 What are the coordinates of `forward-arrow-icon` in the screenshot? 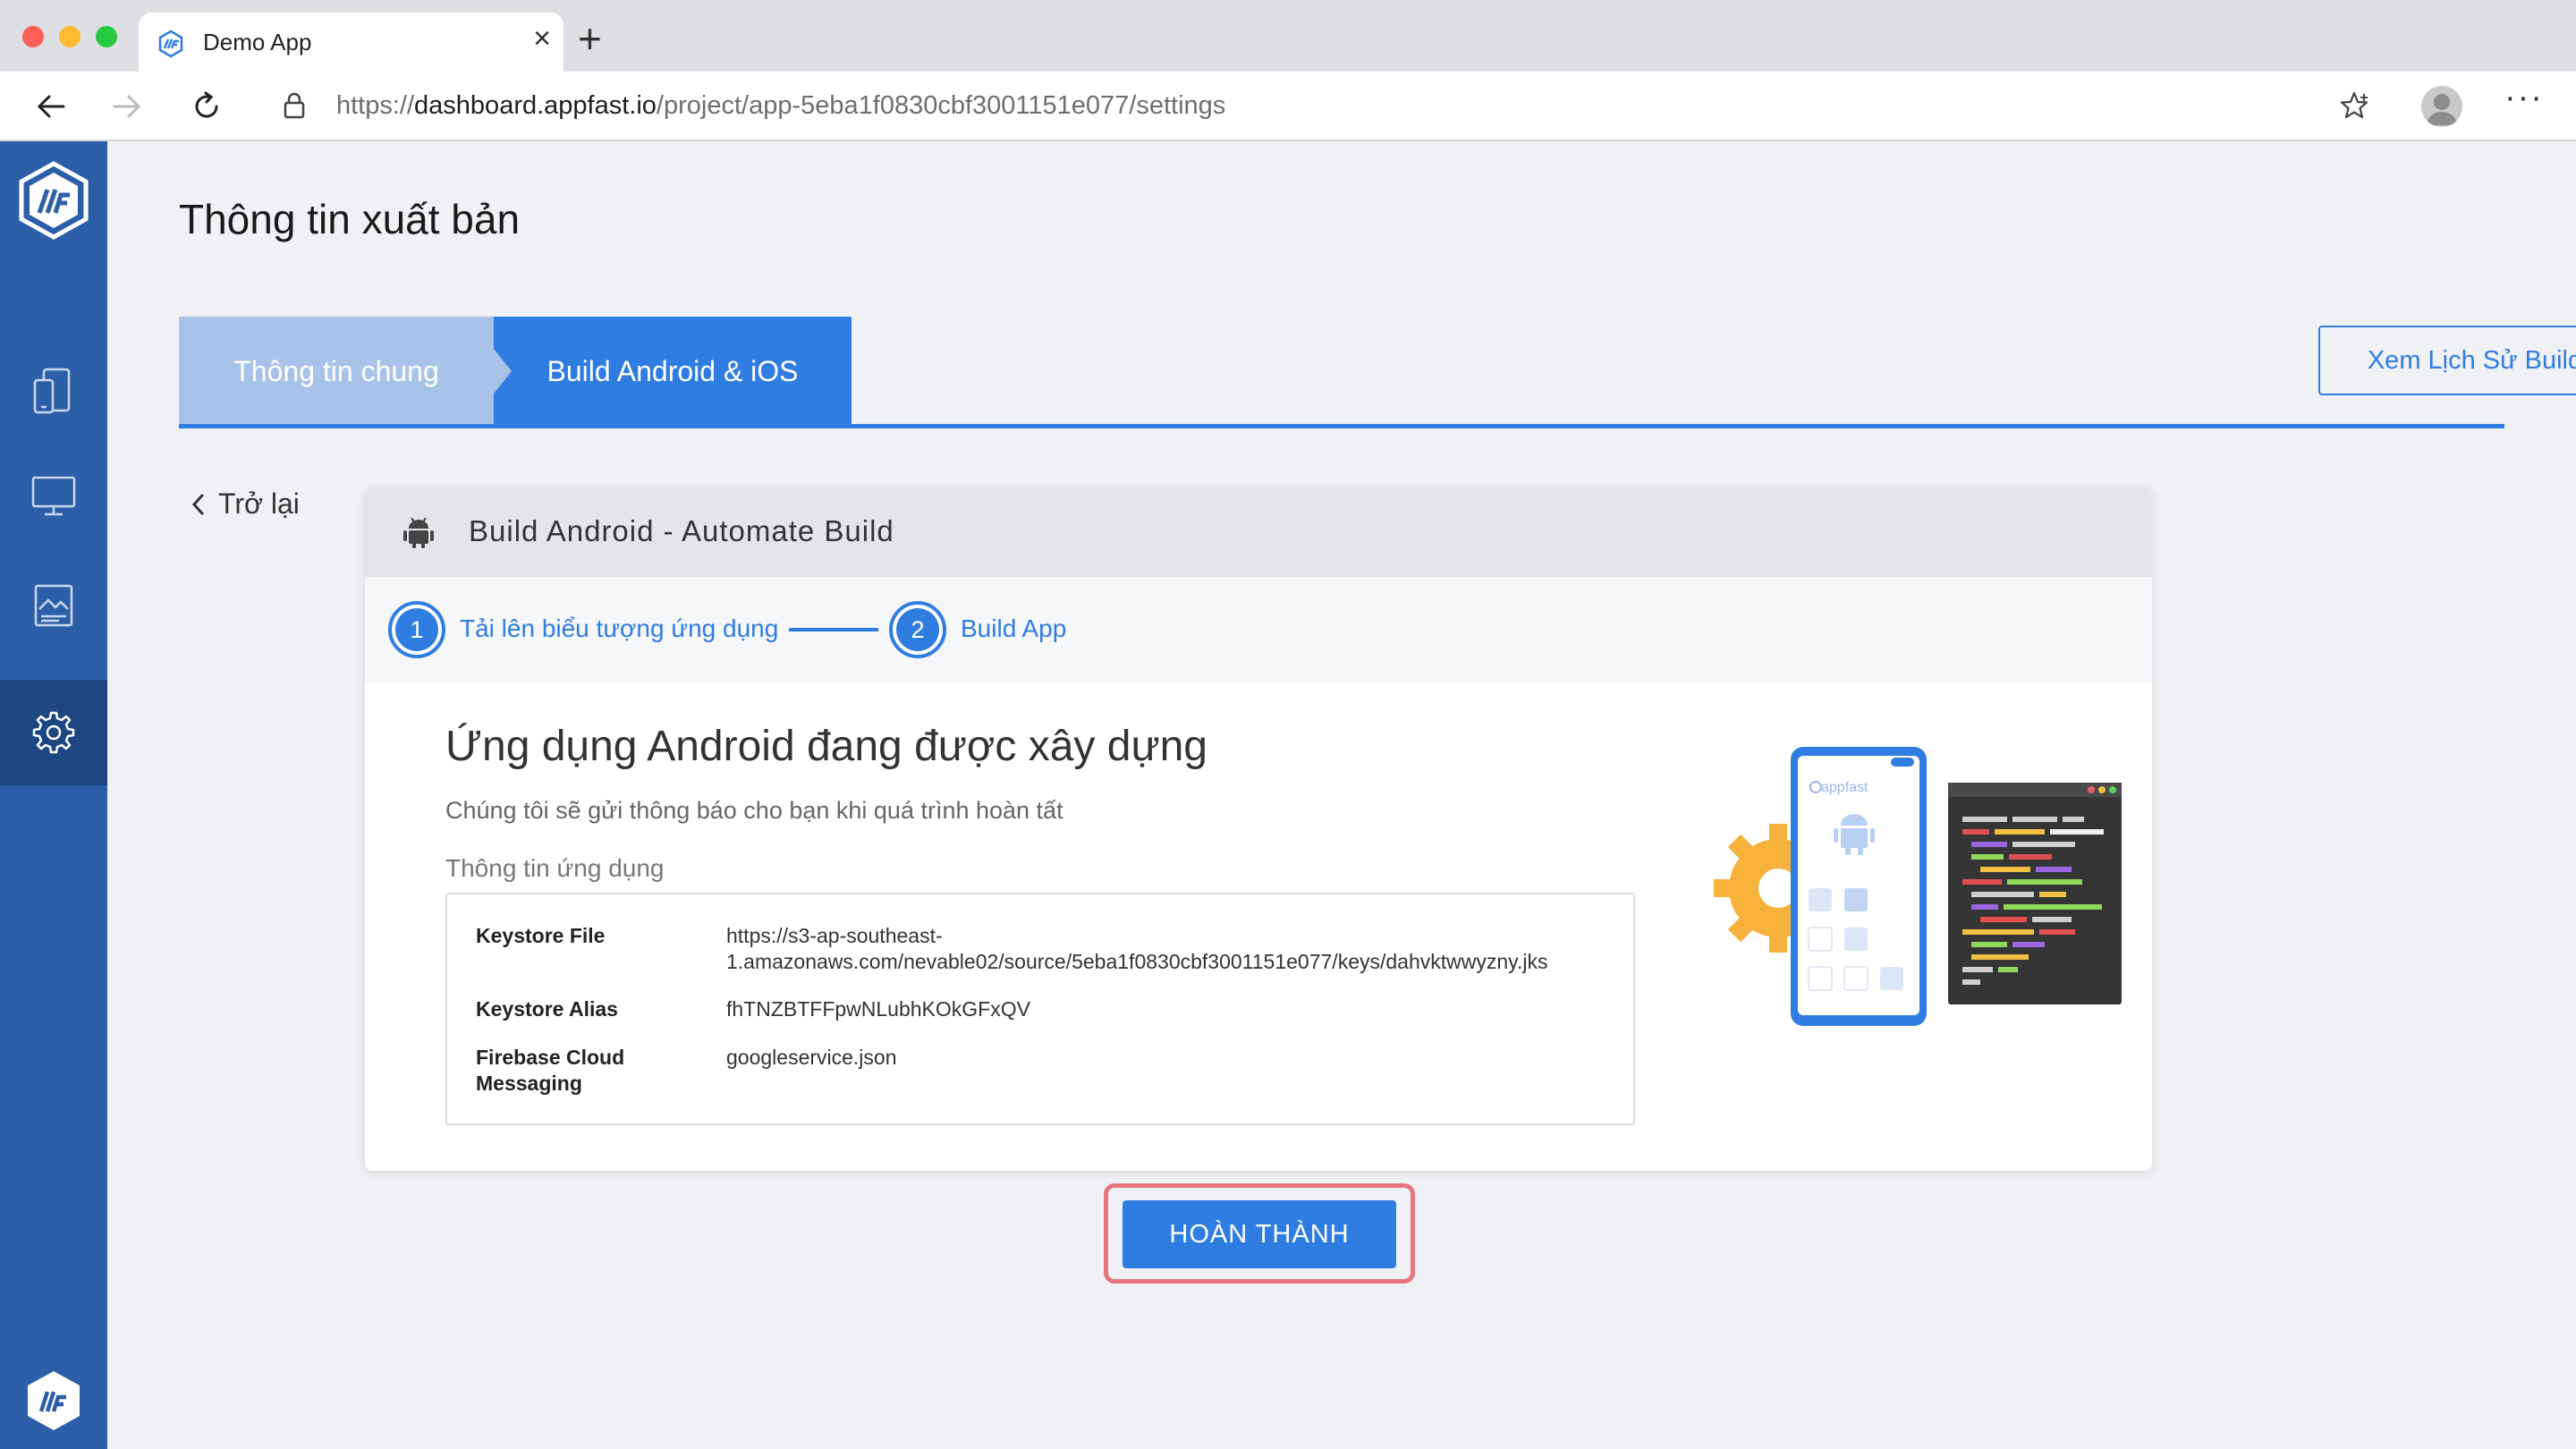 It's located at (127, 106).